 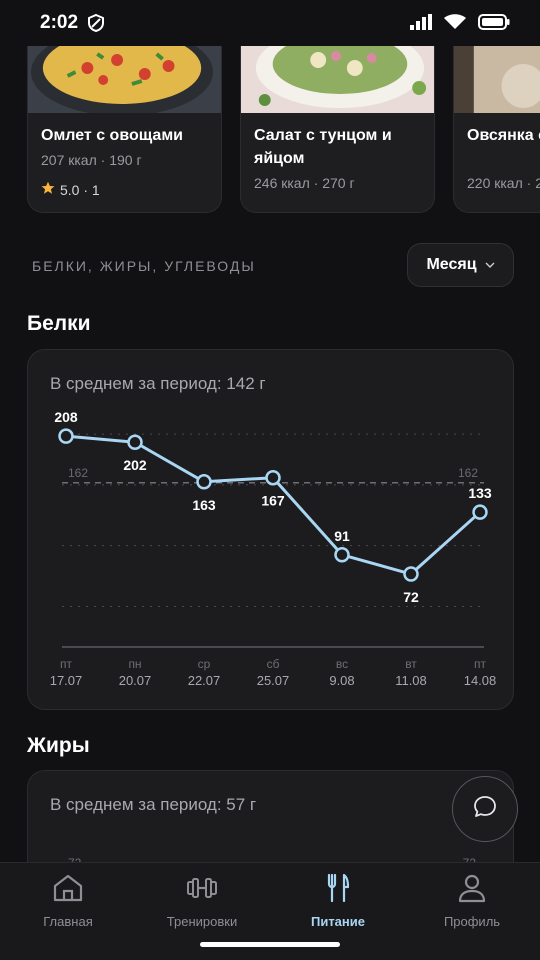 I want to click on nav-item-workouts: Тренировки, so click(x=202, y=901).